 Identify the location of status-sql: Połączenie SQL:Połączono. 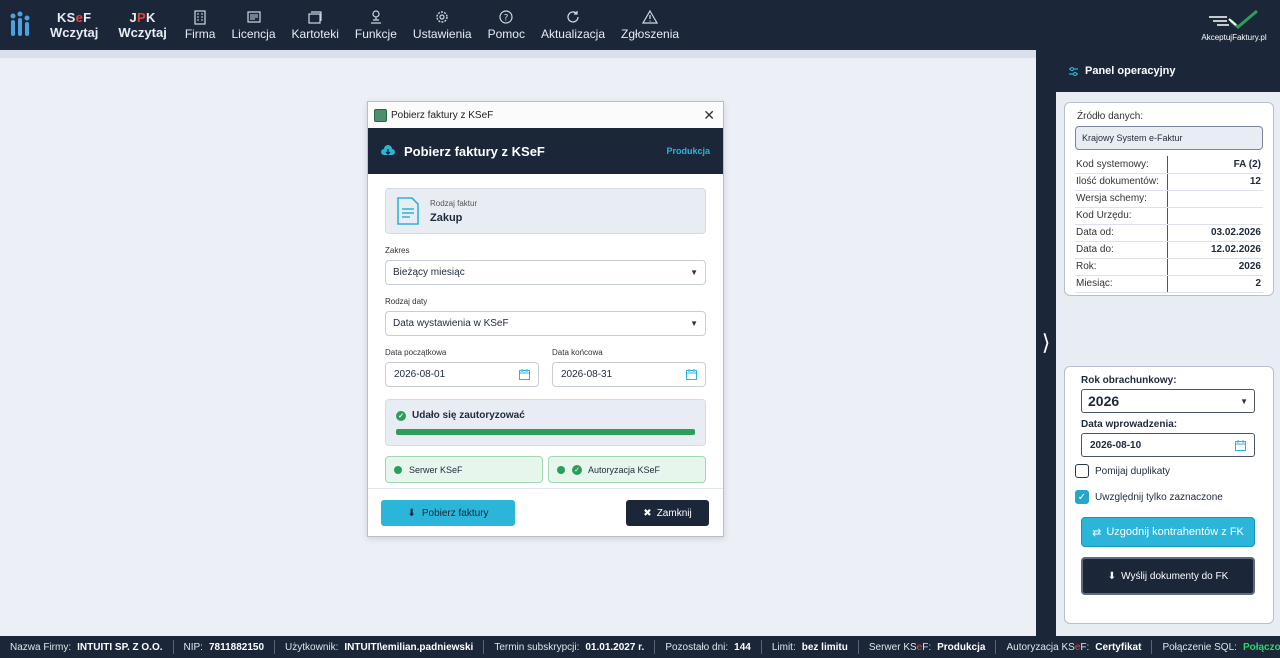
(1221, 647).